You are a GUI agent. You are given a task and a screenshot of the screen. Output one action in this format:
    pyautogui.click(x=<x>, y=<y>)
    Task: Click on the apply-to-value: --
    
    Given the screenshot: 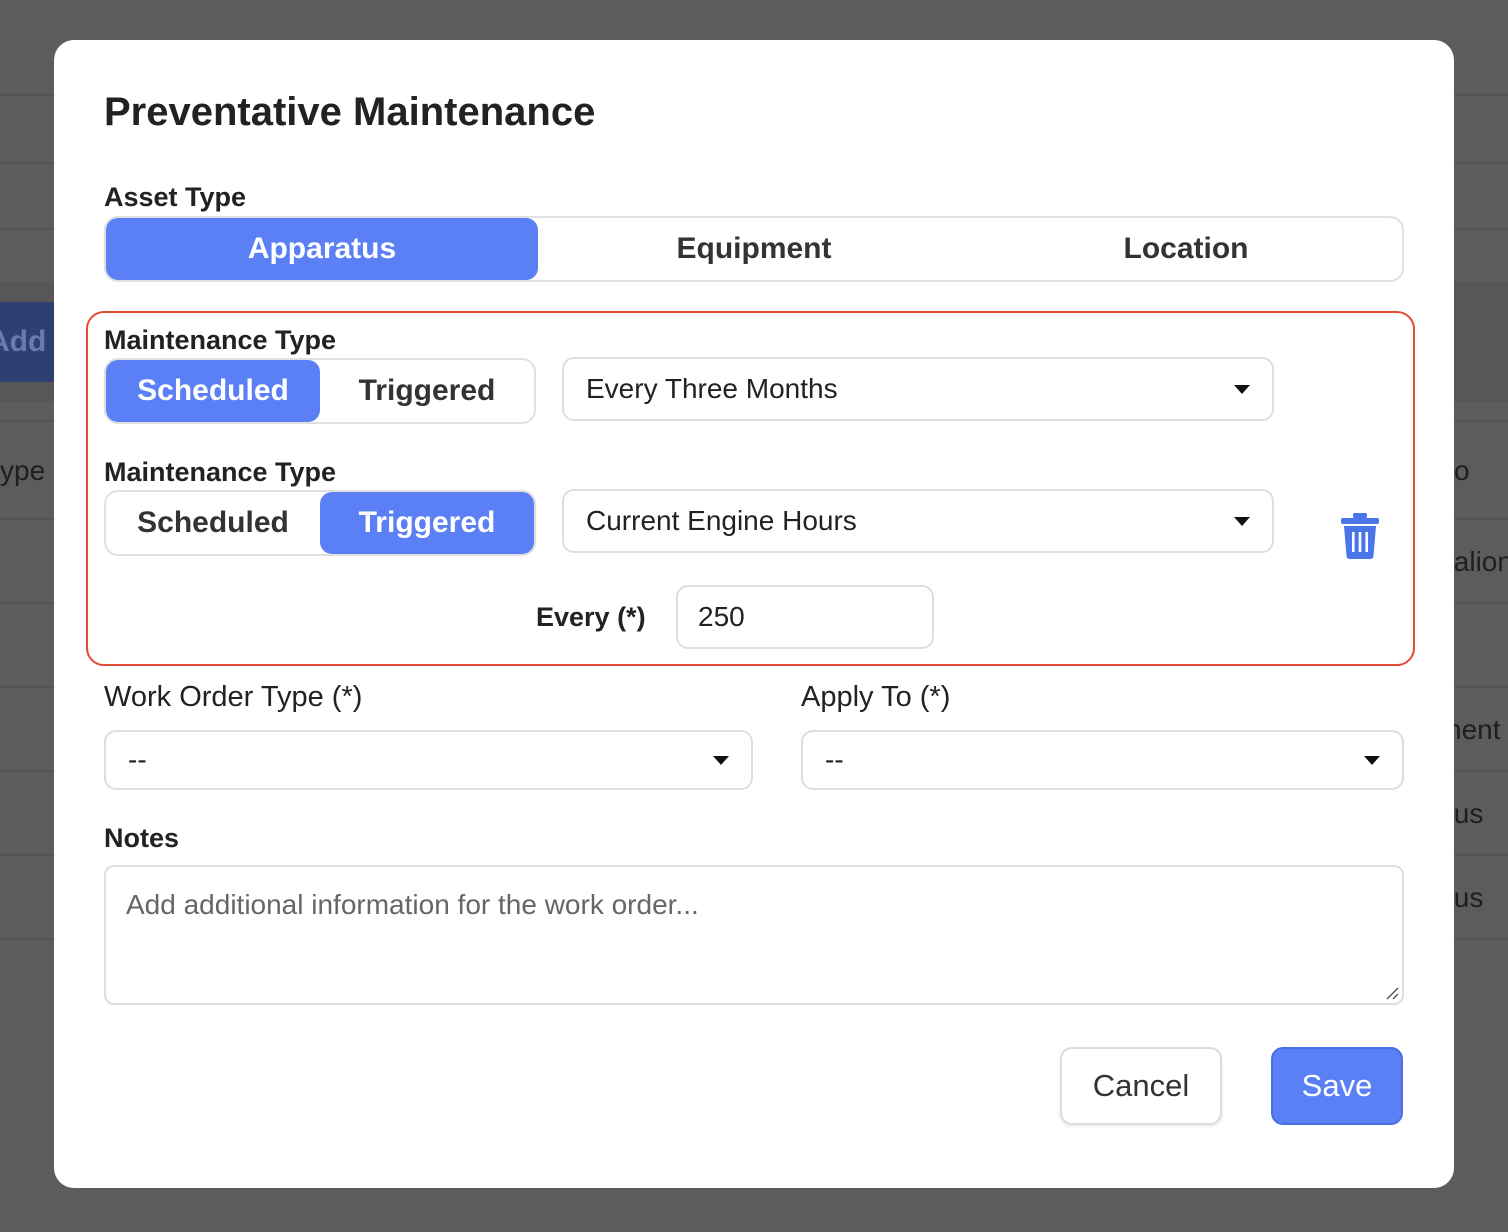 What is the action you would take?
    pyautogui.click(x=834, y=759)
    